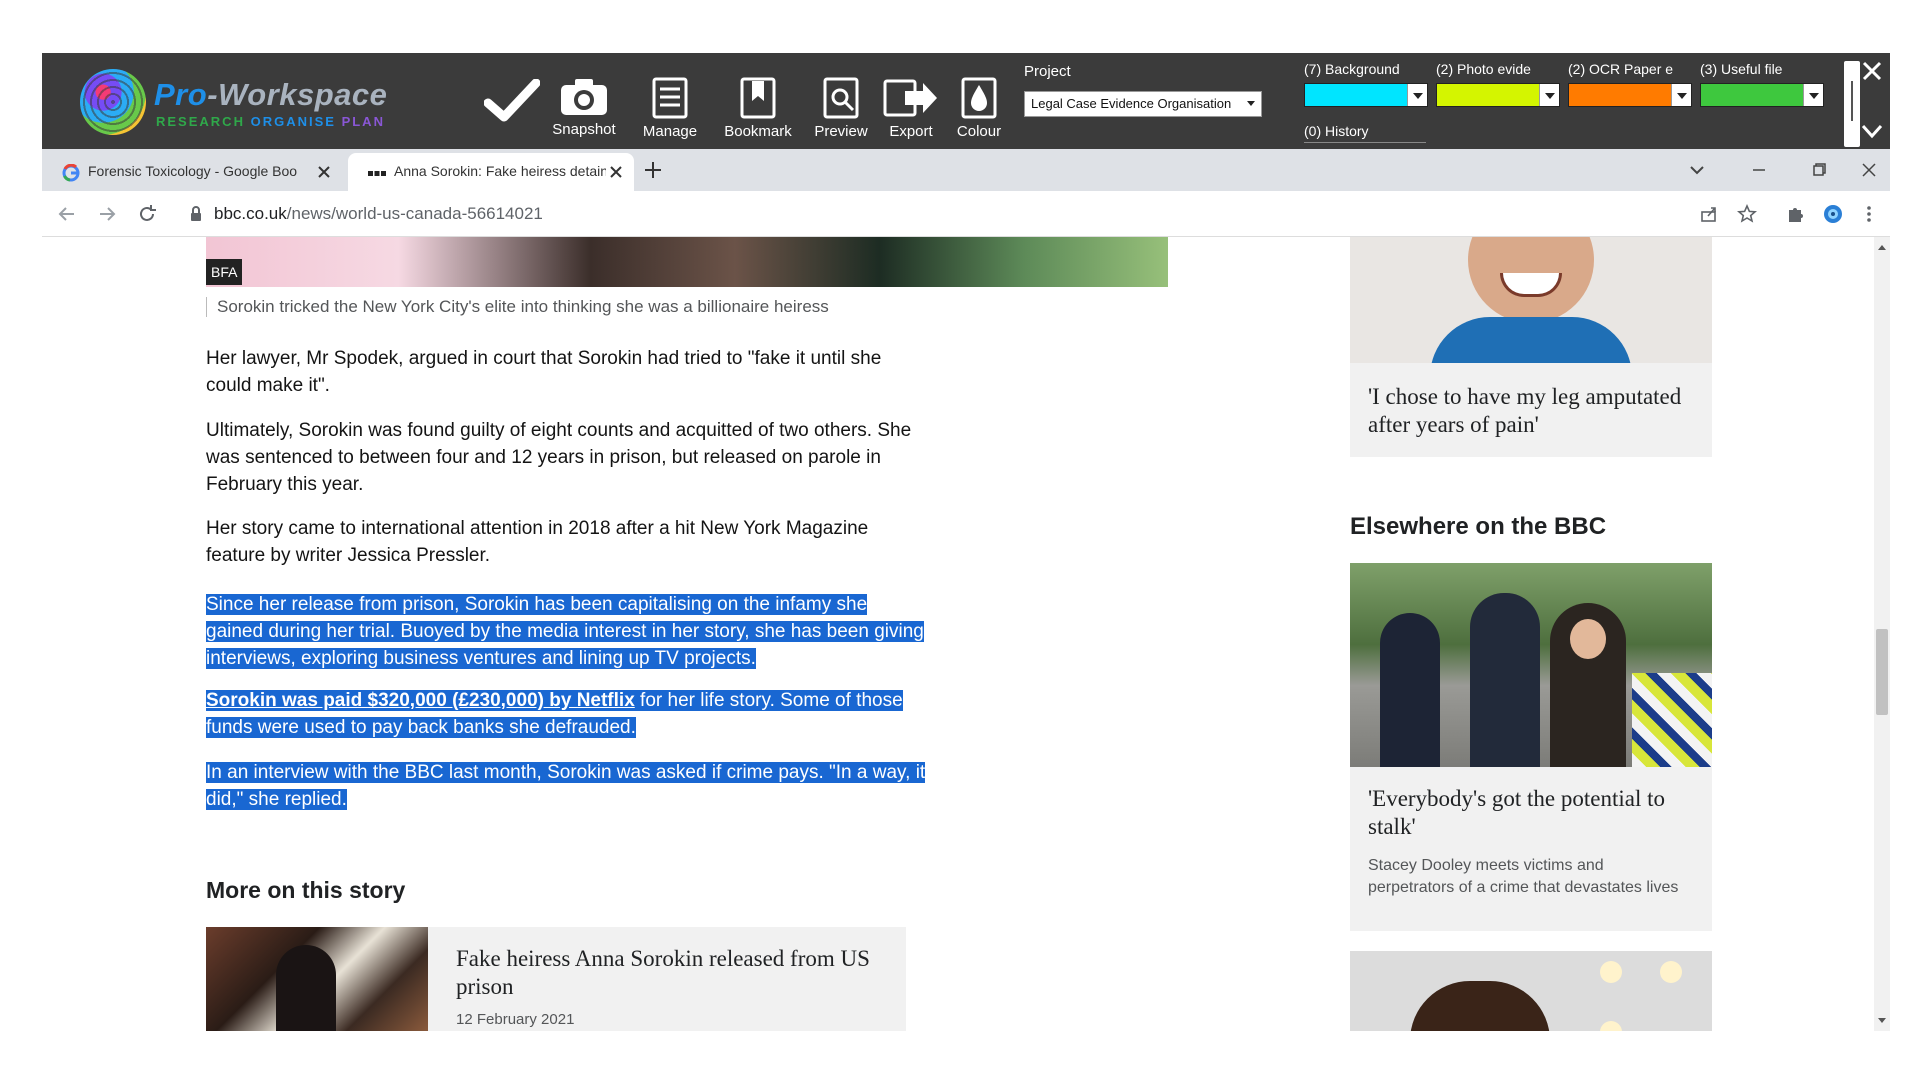 This screenshot has width=1920, height=1080. I want to click on preview-button: Preview, so click(841, 109).